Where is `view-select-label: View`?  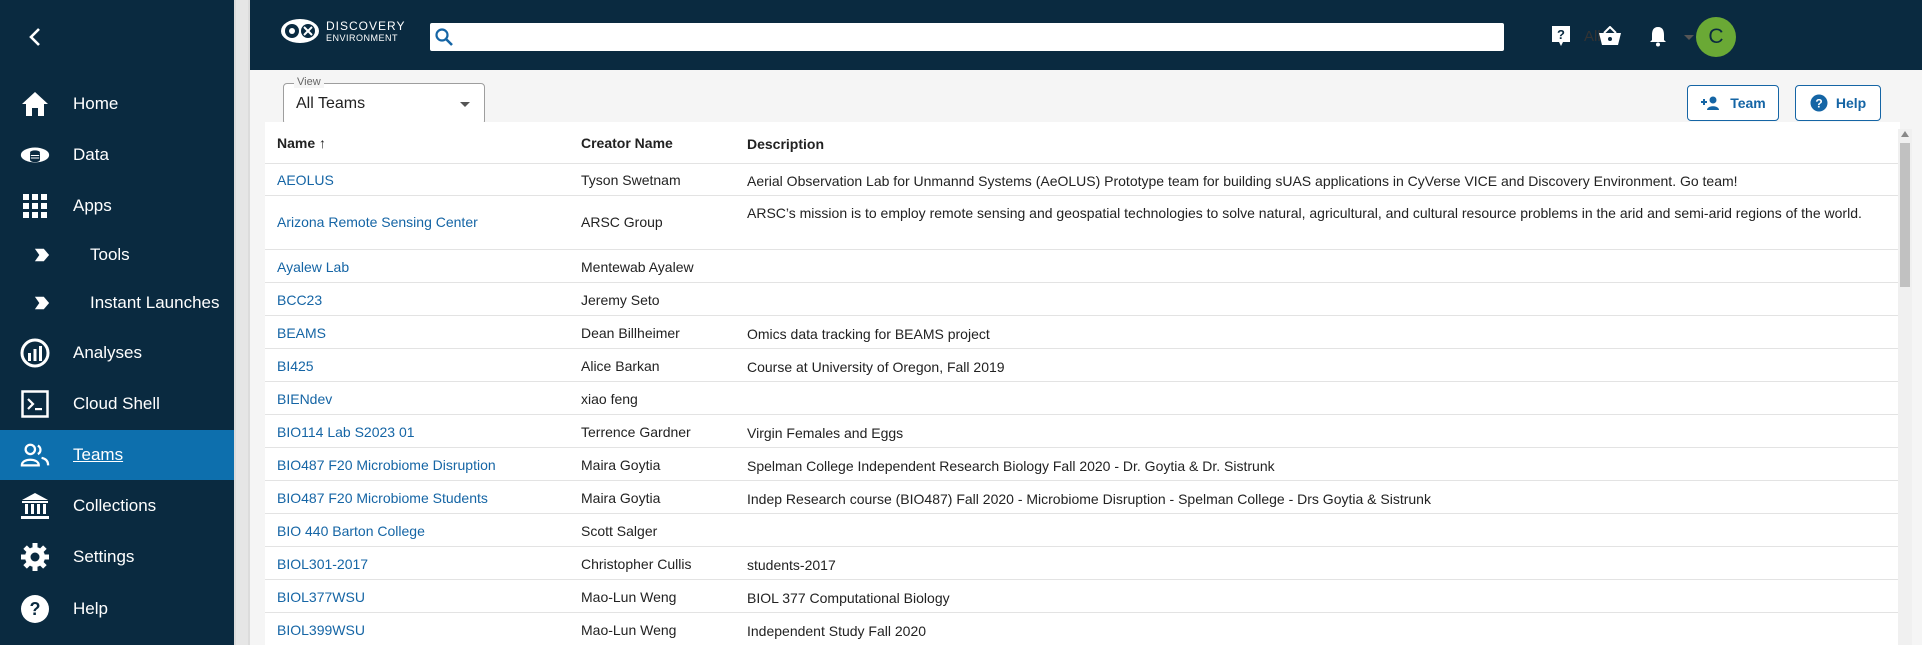 view-select-label: View is located at coordinates (309, 82).